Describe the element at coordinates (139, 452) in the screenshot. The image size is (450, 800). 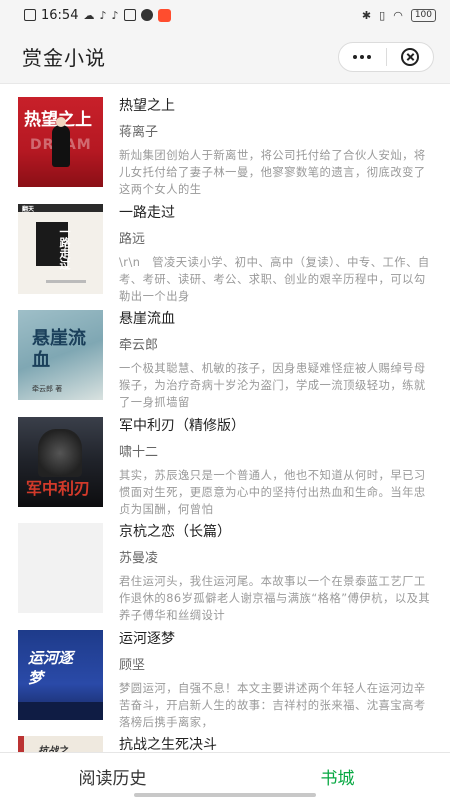
I see `book-author: 啸十二` at that location.